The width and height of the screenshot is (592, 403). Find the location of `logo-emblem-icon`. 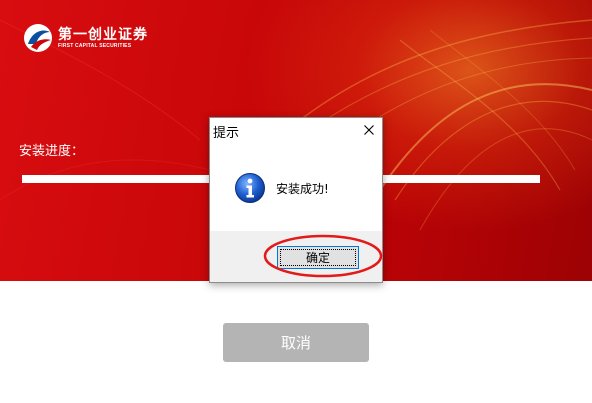

logo-emblem-icon is located at coordinates (38, 38).